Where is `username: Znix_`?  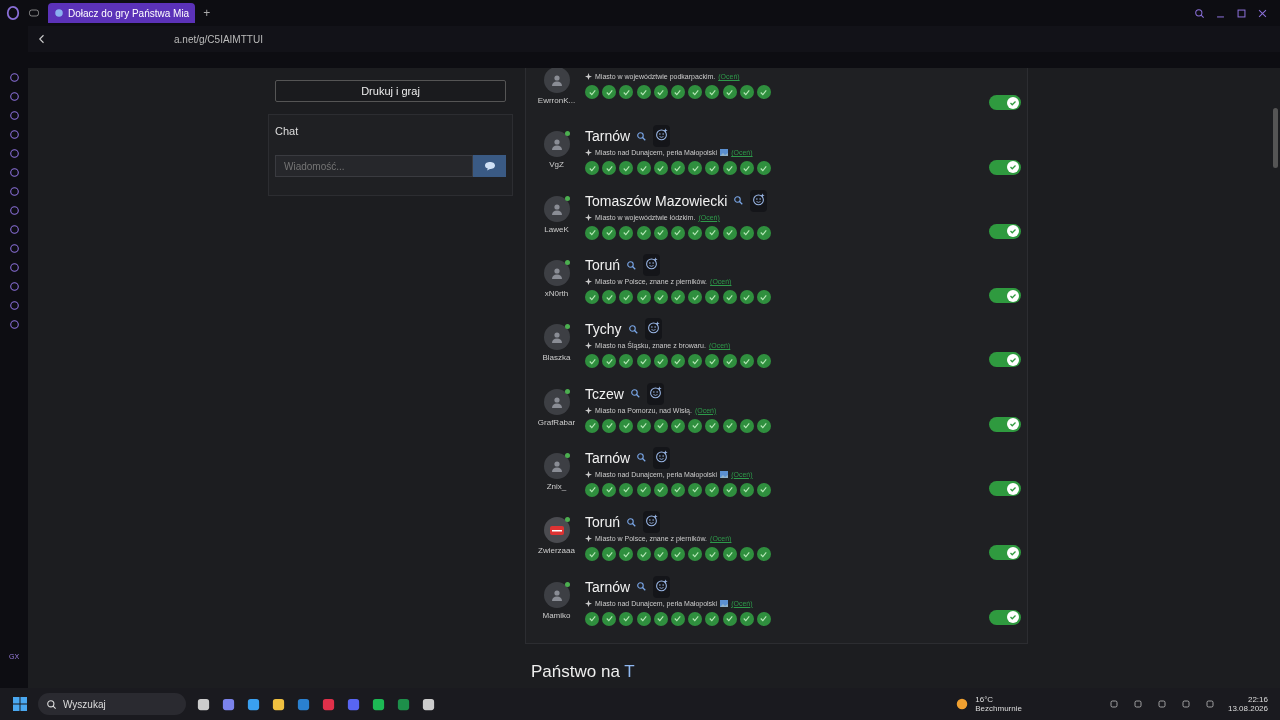
username: Znix_ is located at coordinates (556, 486).